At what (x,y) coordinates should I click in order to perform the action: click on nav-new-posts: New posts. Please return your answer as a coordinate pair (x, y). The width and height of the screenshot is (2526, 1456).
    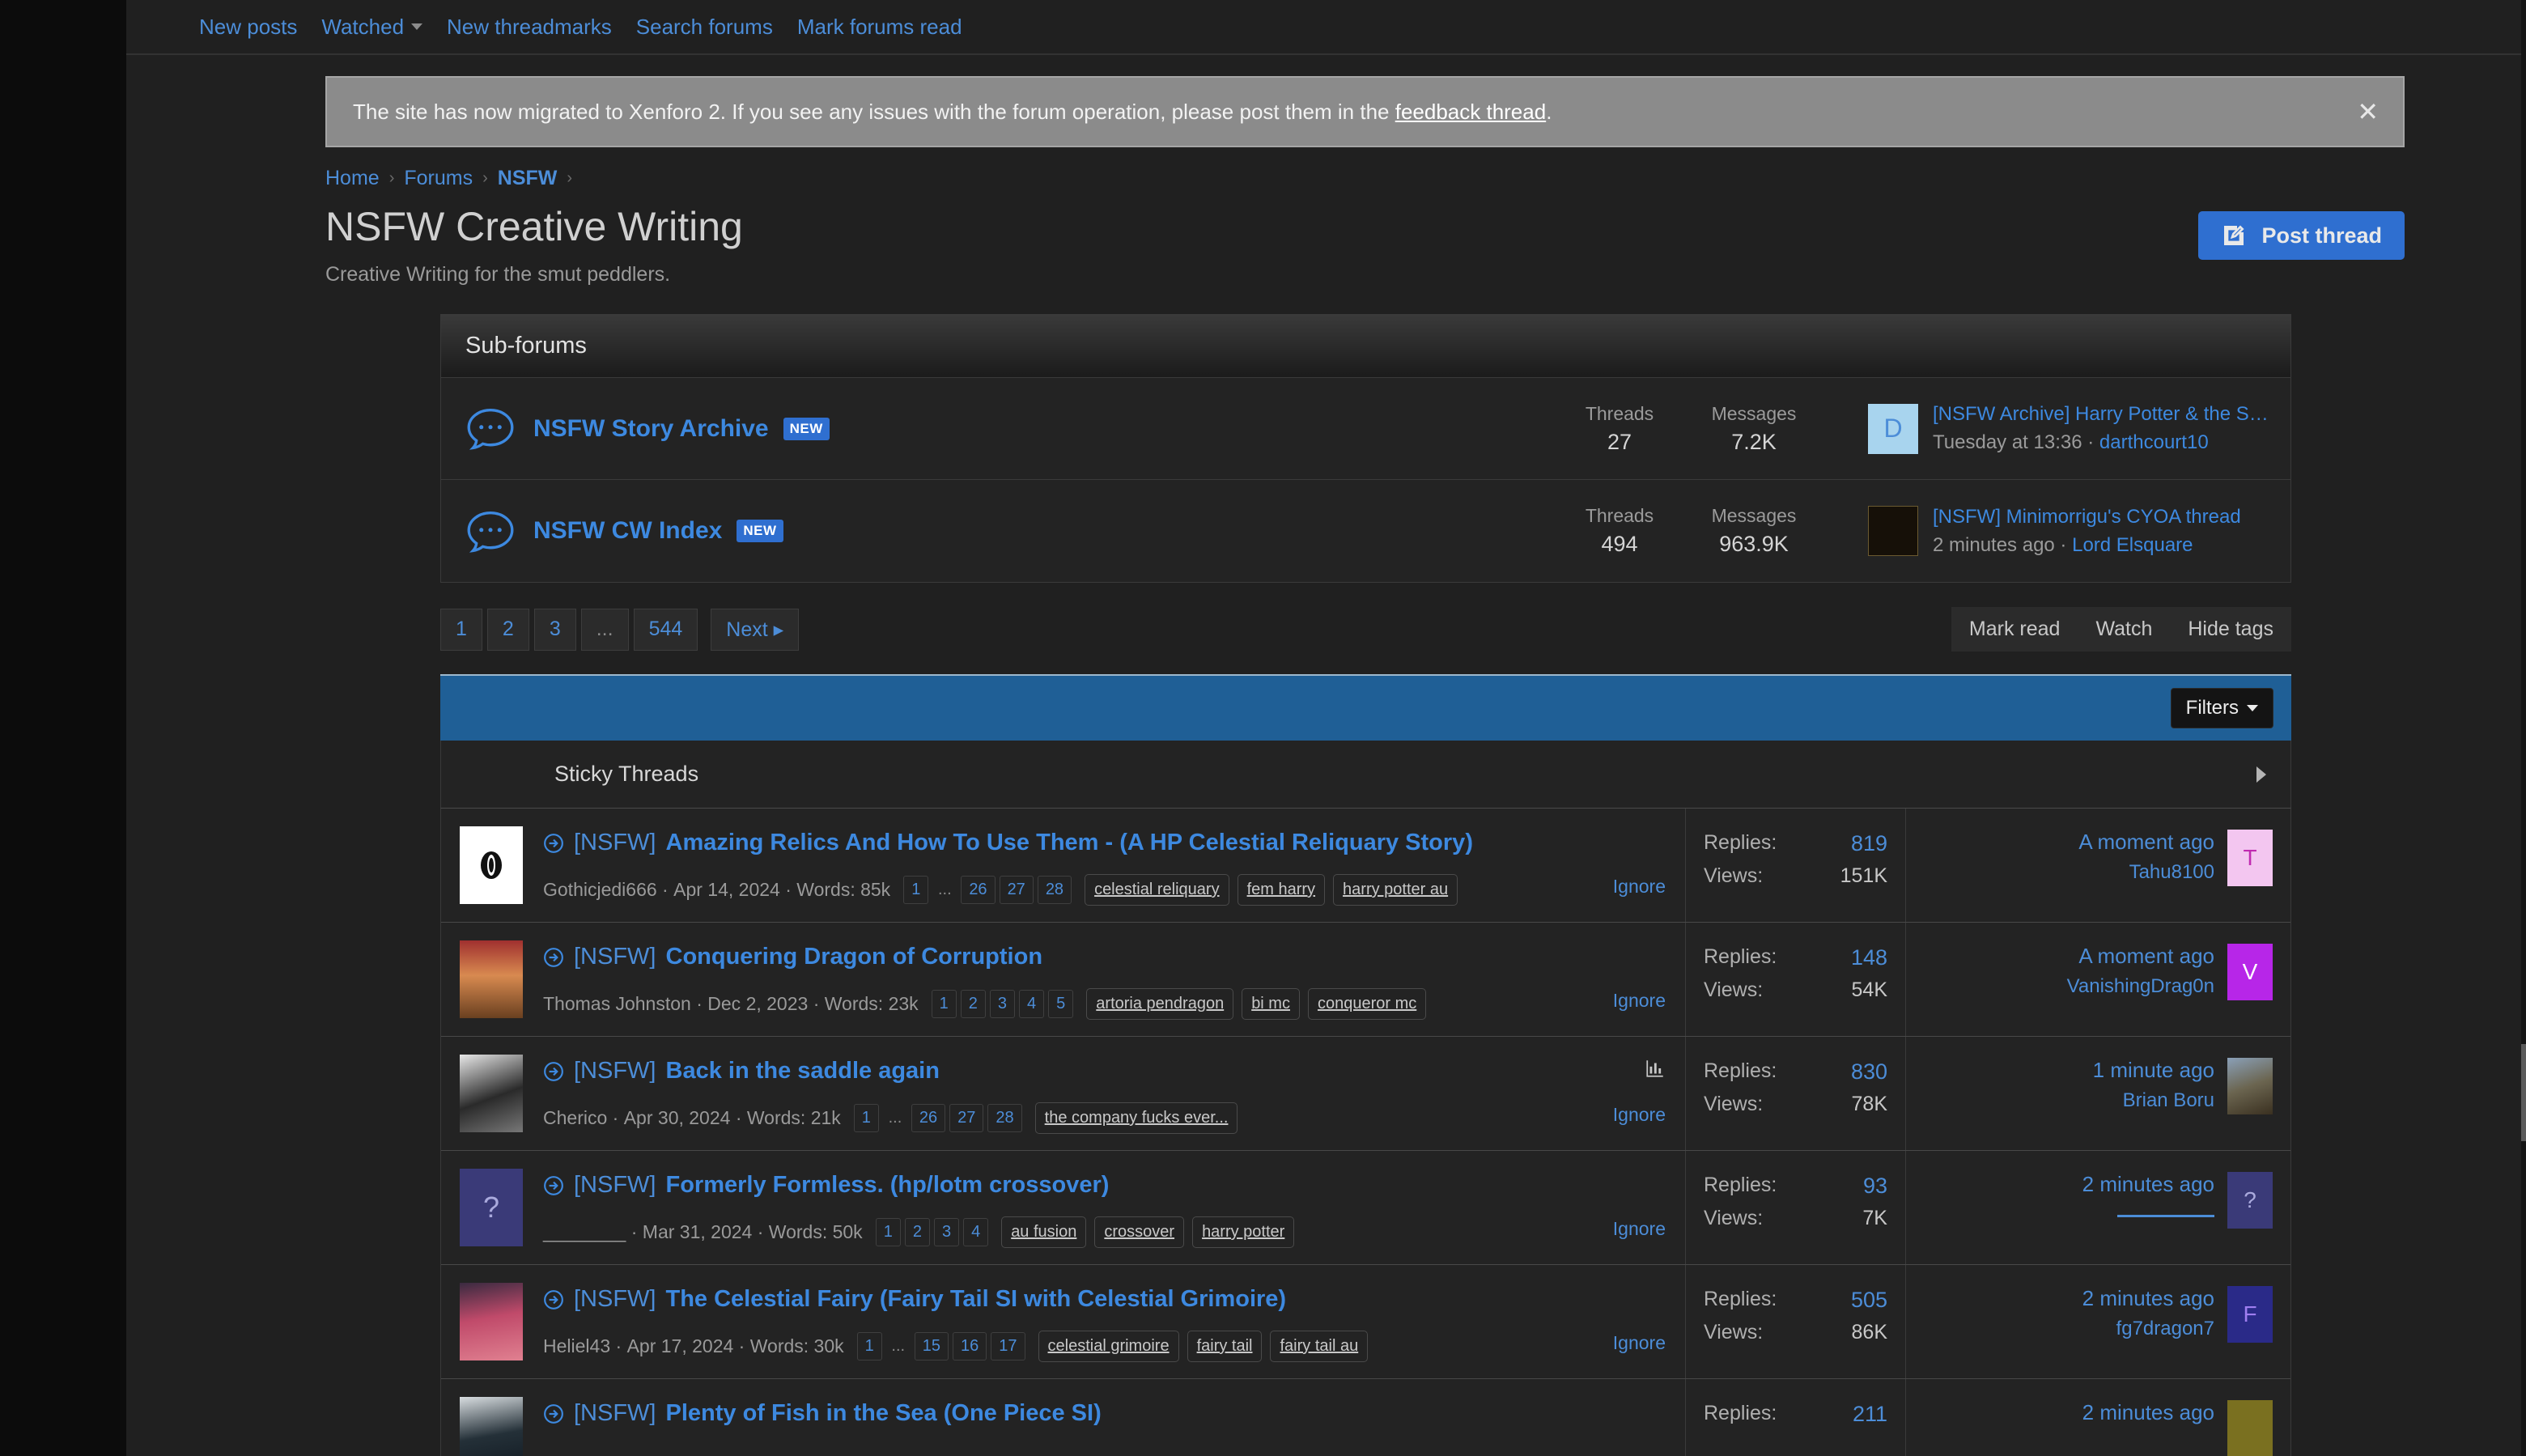
    Looking at the image, I should click on (248, 28).